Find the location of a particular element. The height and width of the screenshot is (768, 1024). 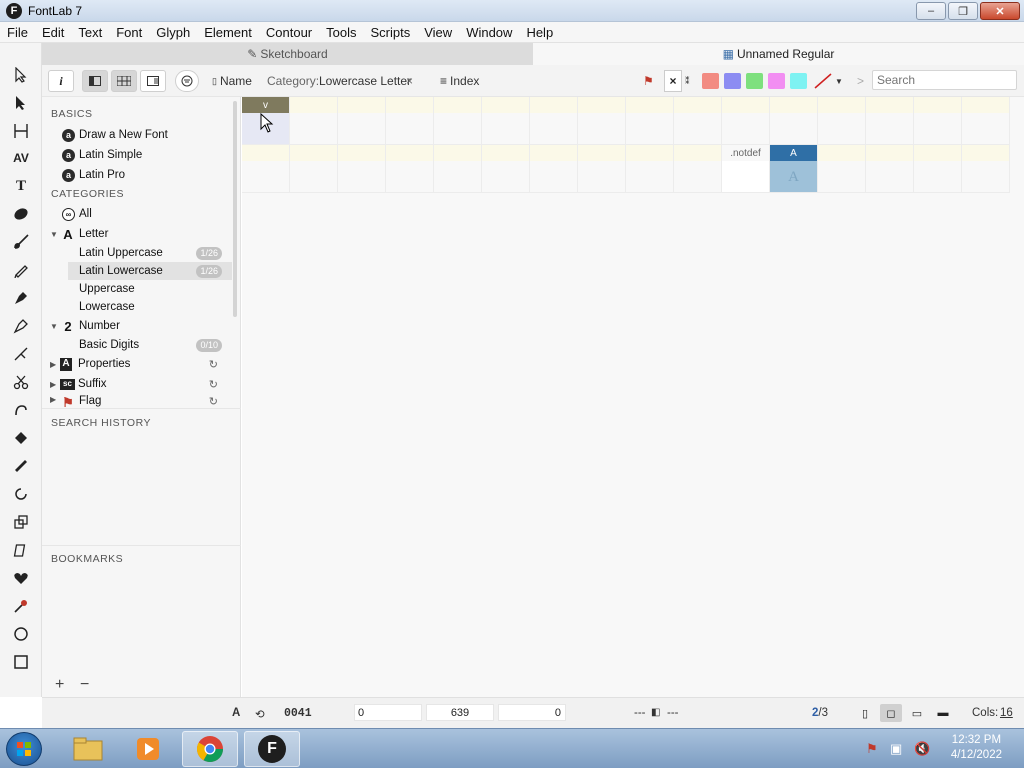

menu-window: Window is located at coordinates (489, 32).